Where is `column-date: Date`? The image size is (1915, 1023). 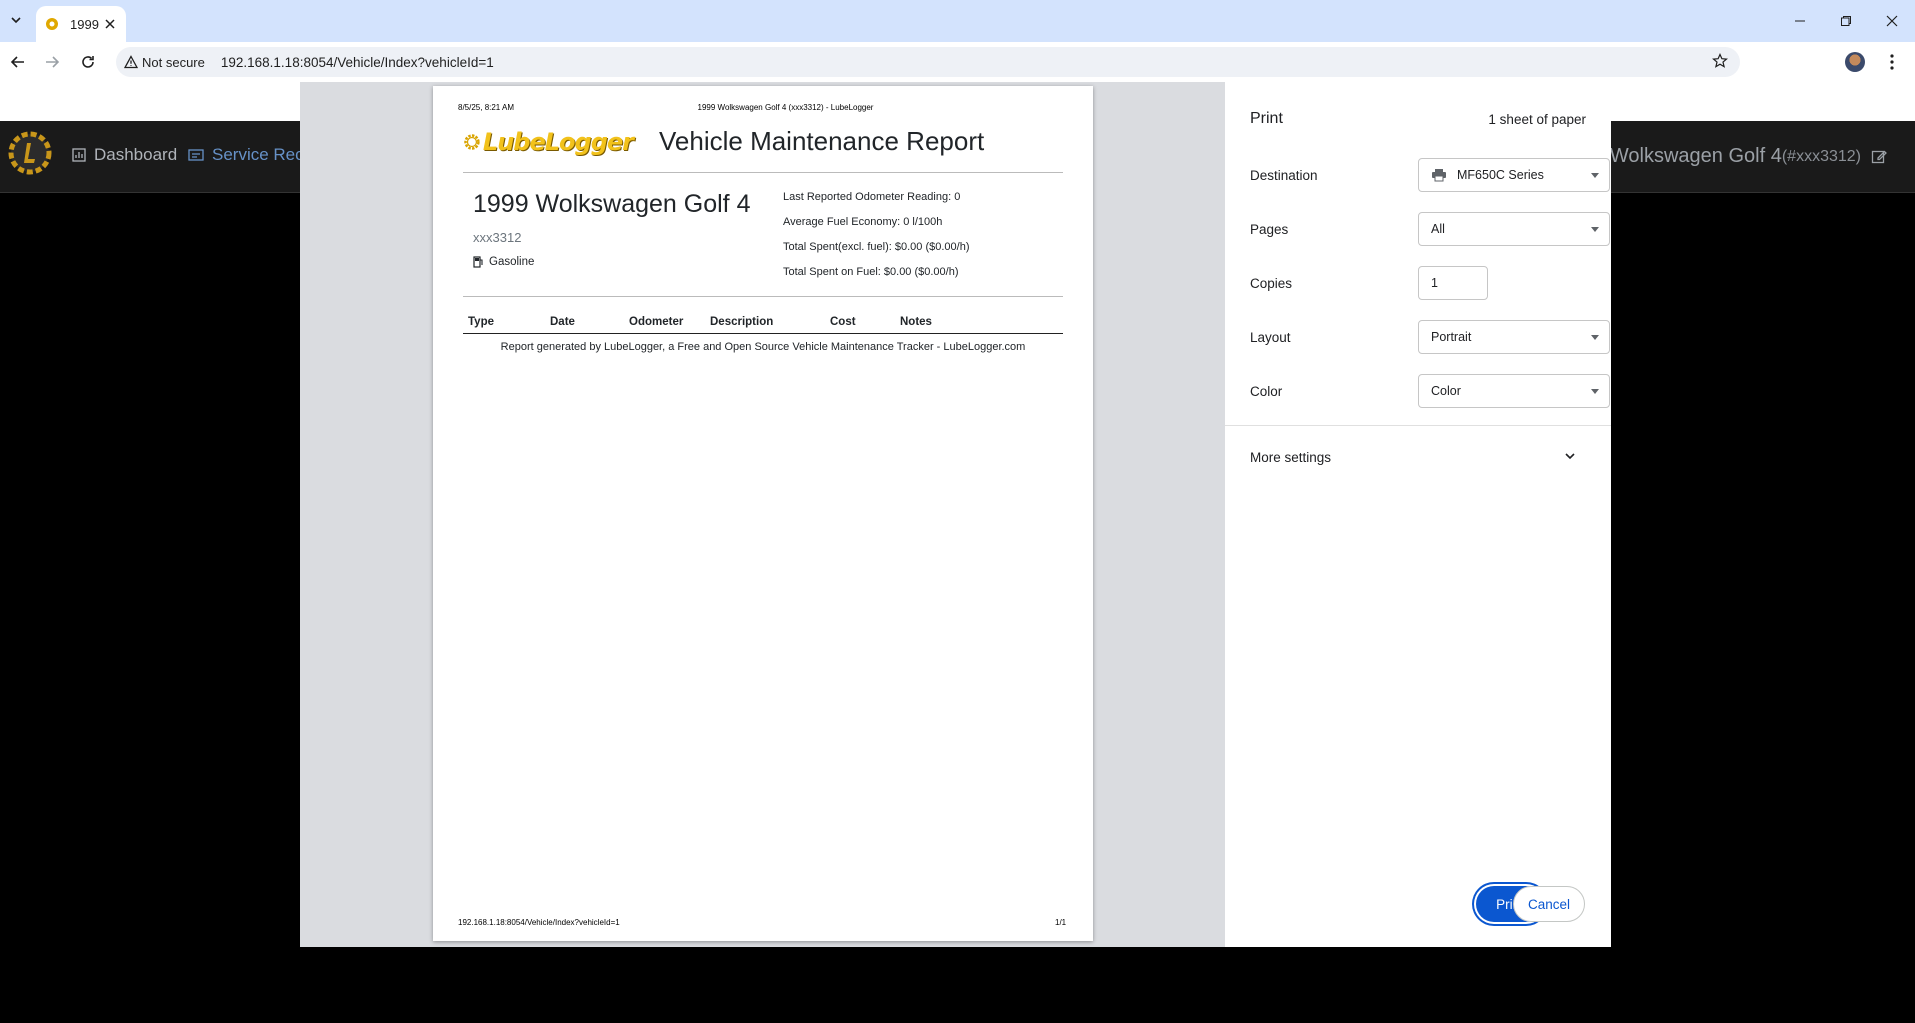 column-date: Date is located at coordinates (562, 322).